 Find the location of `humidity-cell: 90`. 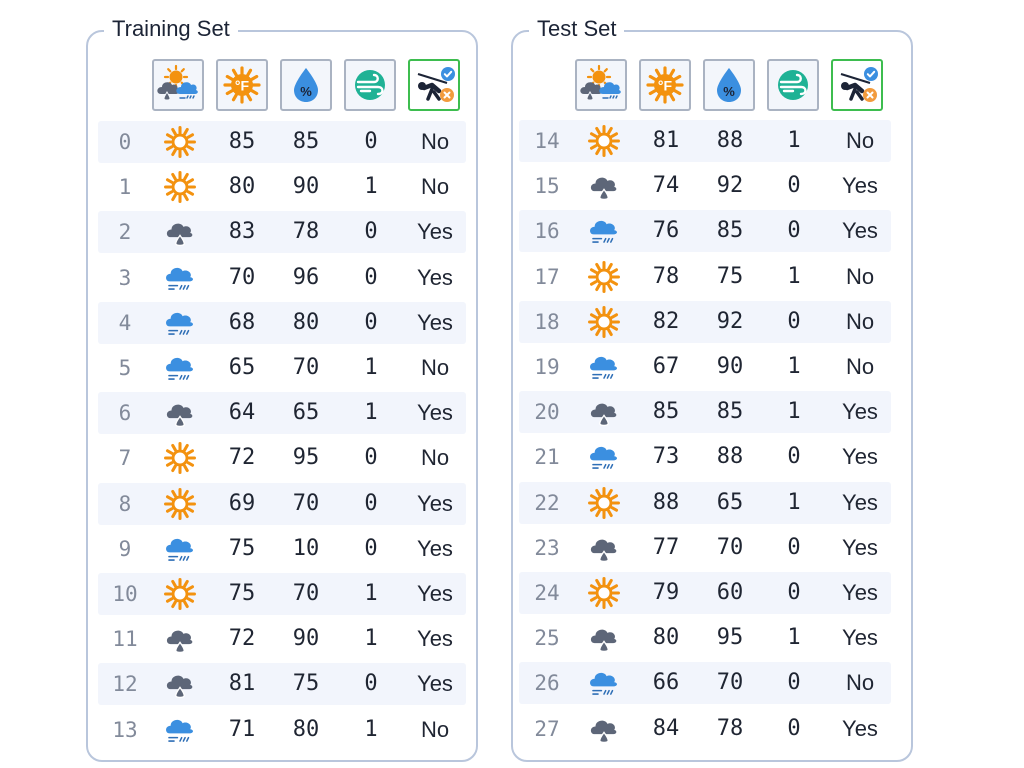

humidity-cell: 90 is located at coordinates (306, 639).